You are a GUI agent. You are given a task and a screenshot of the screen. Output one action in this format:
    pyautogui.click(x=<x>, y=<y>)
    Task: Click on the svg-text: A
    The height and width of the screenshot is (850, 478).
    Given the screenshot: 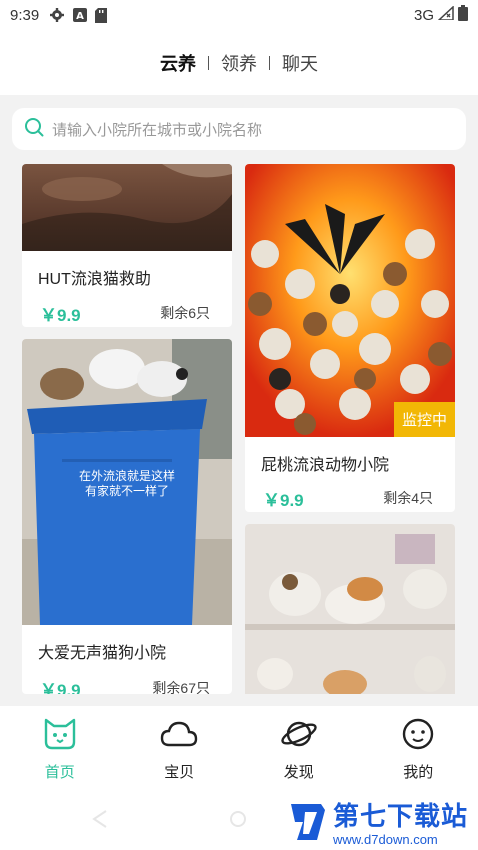 What is the action you would take?
    pyautogui.click(x=80, y=16)
    